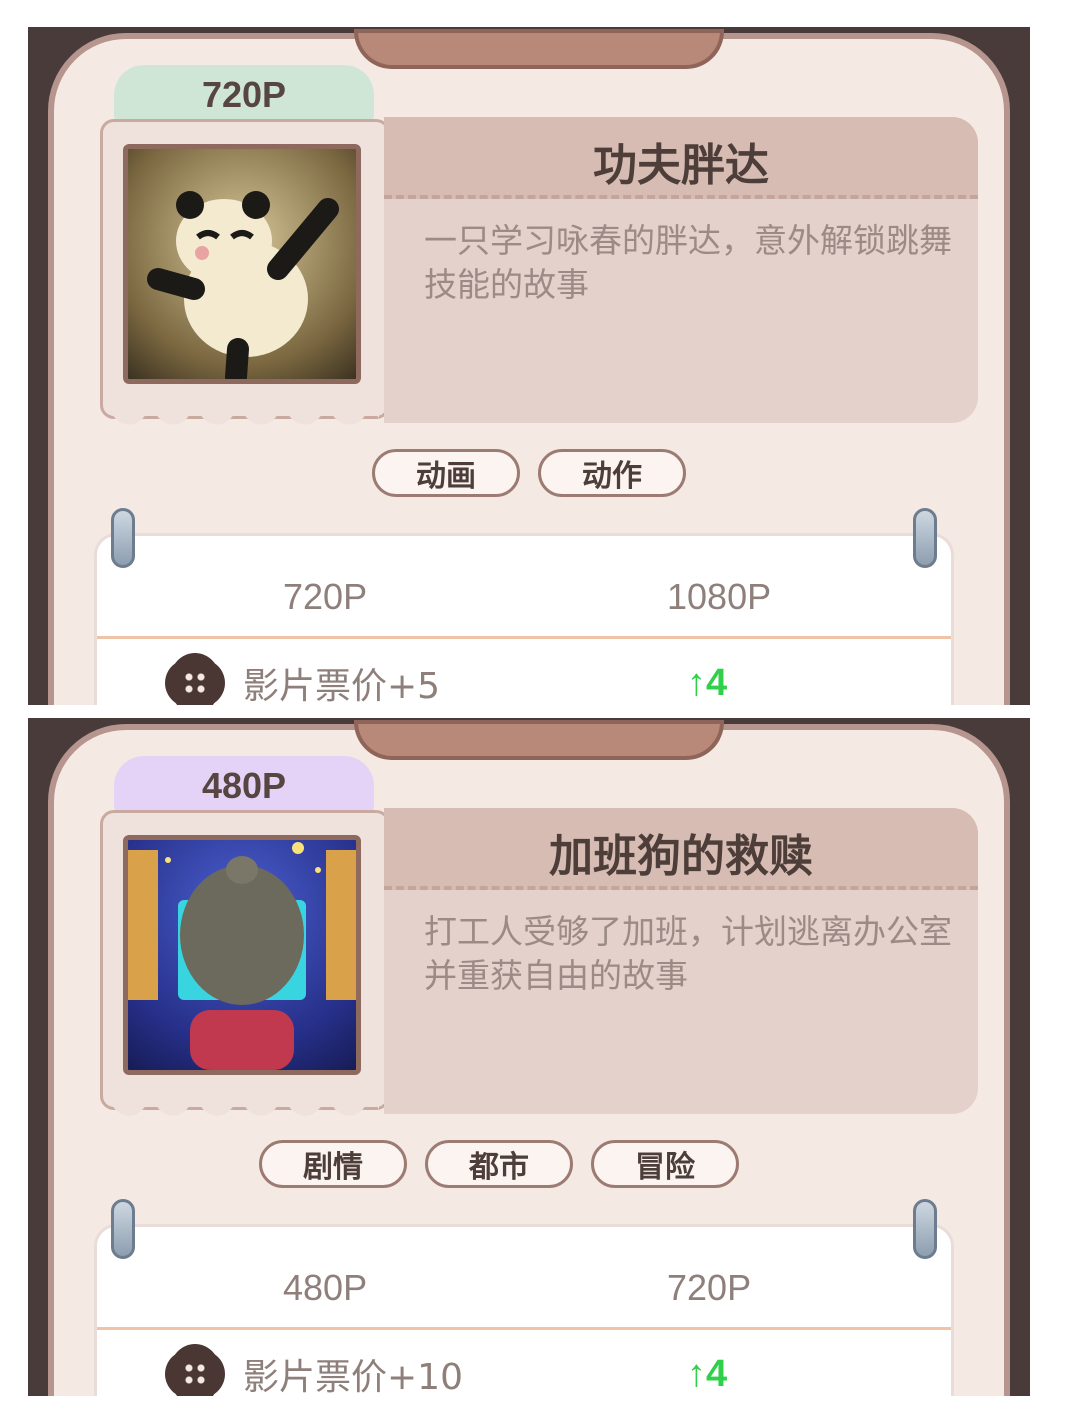 The width and height of the screenshot is (1080, 1424). Describe the element at coordinates (719, 596) in the screenshot. I see `next-quality-header: 1080P` at that location.